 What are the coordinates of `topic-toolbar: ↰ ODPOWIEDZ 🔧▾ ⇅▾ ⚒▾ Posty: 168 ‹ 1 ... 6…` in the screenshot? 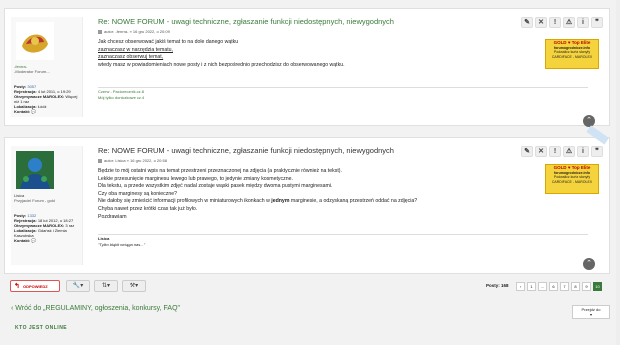 It's located at (307, 287).